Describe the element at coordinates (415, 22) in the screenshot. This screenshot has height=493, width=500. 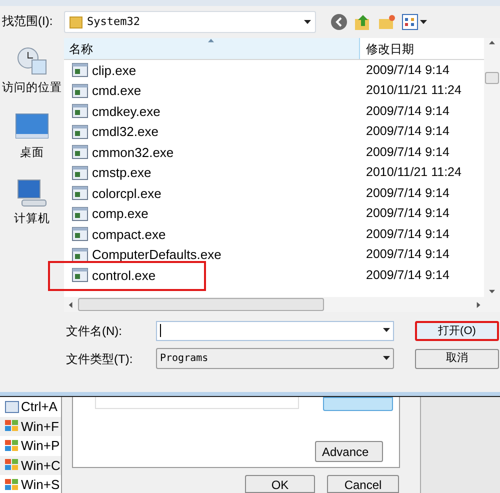
I see `view-menu-icon` at that location.